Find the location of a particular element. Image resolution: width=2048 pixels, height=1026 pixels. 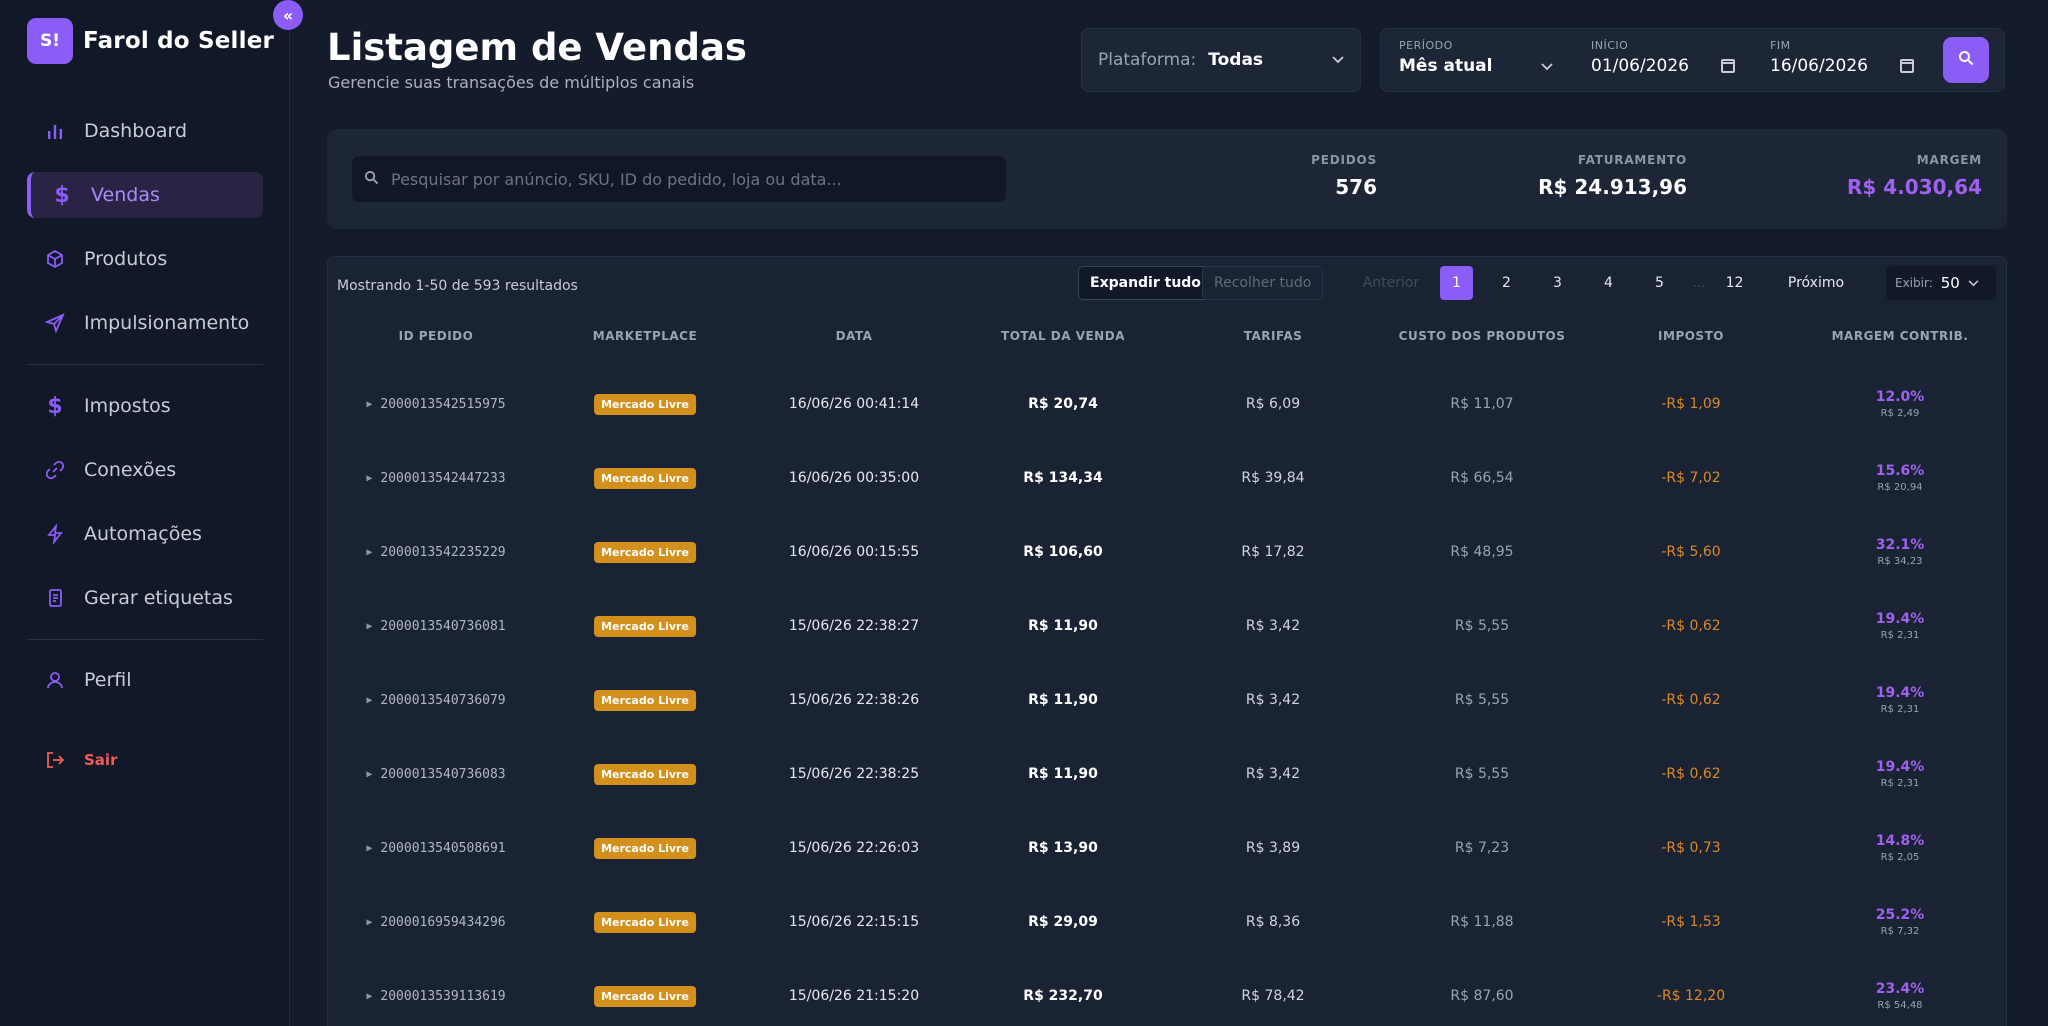

start-date-value: 01/06/2026 is located at coordinates (1640, 66).